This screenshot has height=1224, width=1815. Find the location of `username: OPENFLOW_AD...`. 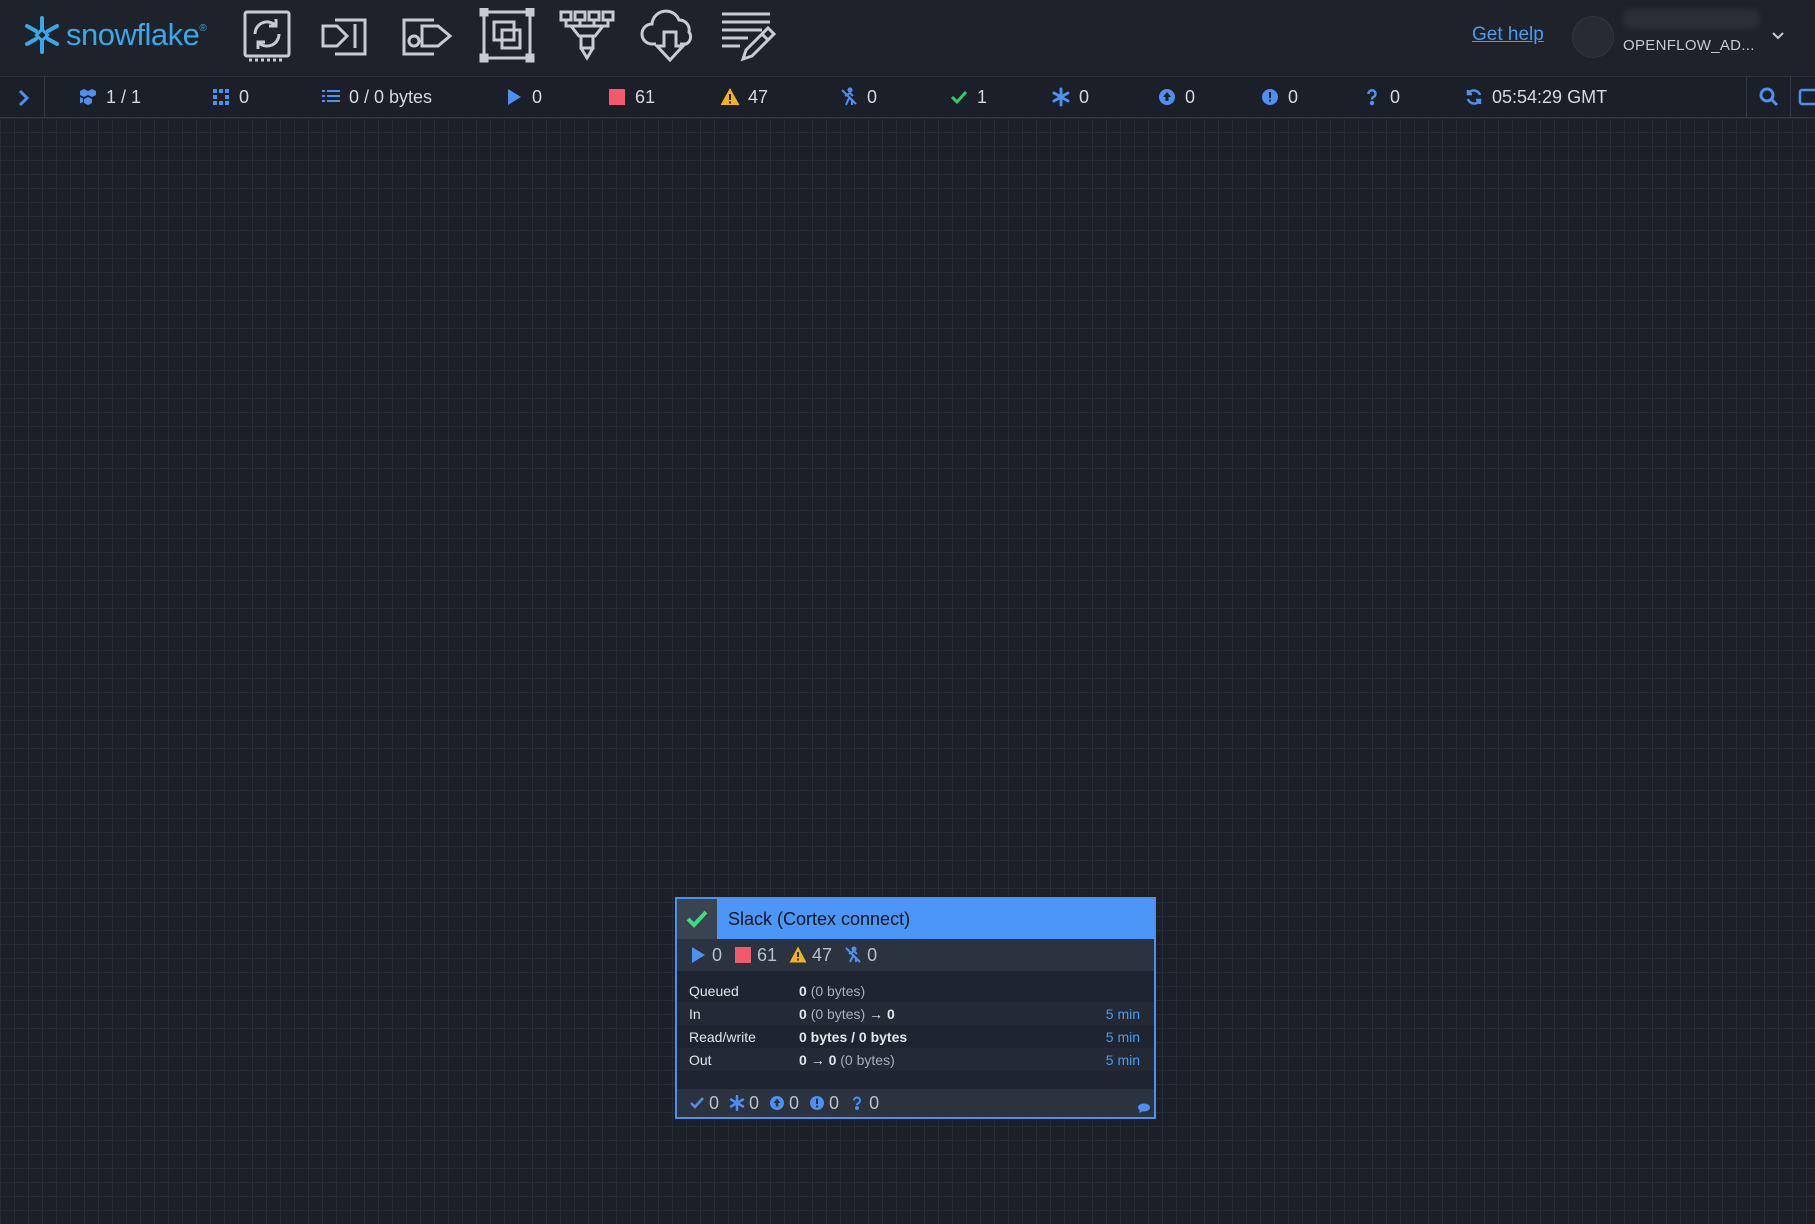

username: OPENFLOW_AD... is located at coordinates (1689, 45).